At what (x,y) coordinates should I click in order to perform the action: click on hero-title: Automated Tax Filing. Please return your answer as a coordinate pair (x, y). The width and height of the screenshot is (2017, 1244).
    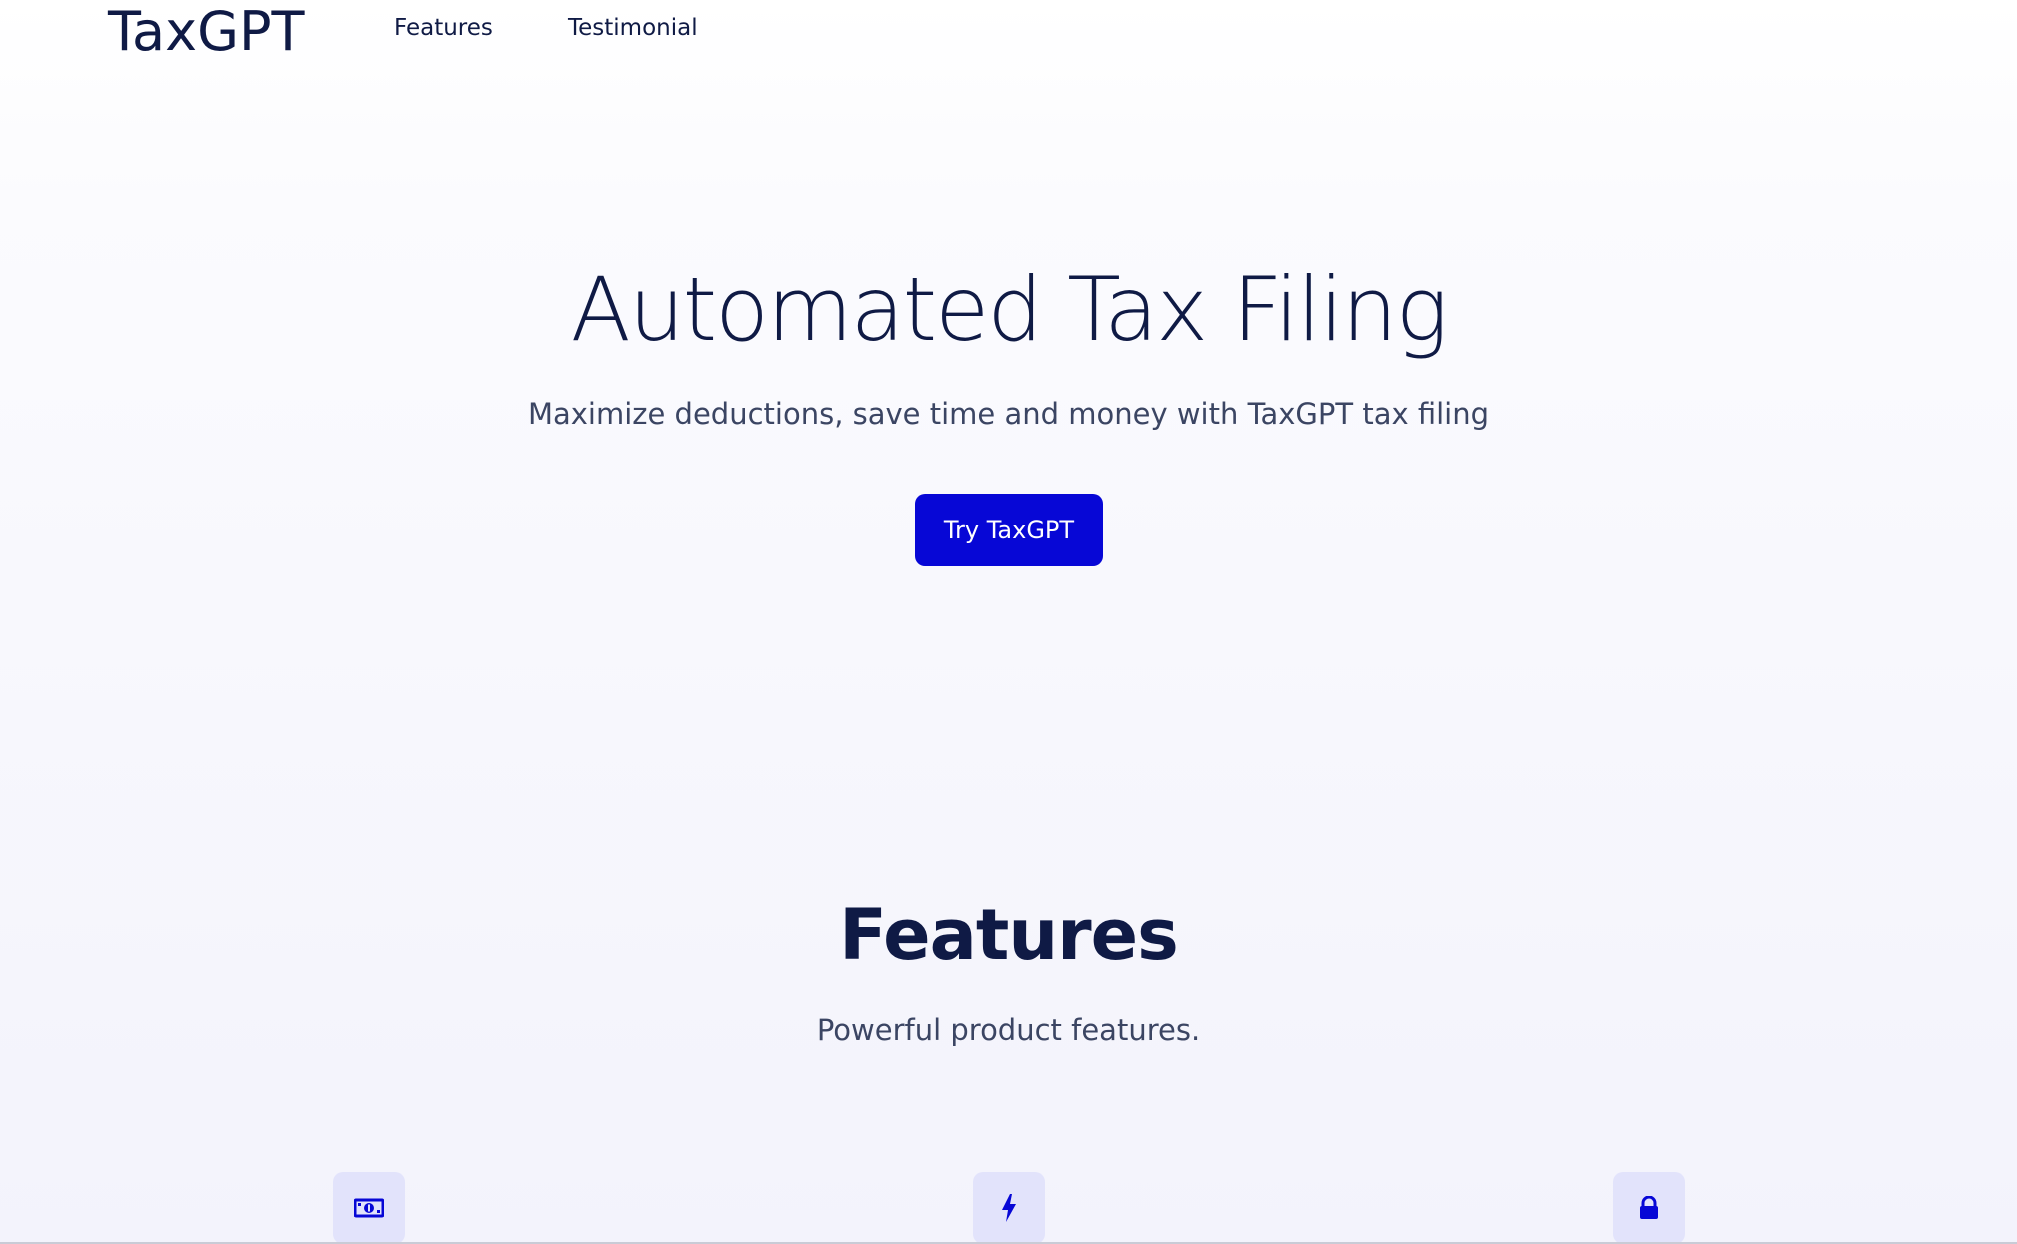
    Looking at the image, I should click on (1009, 309).